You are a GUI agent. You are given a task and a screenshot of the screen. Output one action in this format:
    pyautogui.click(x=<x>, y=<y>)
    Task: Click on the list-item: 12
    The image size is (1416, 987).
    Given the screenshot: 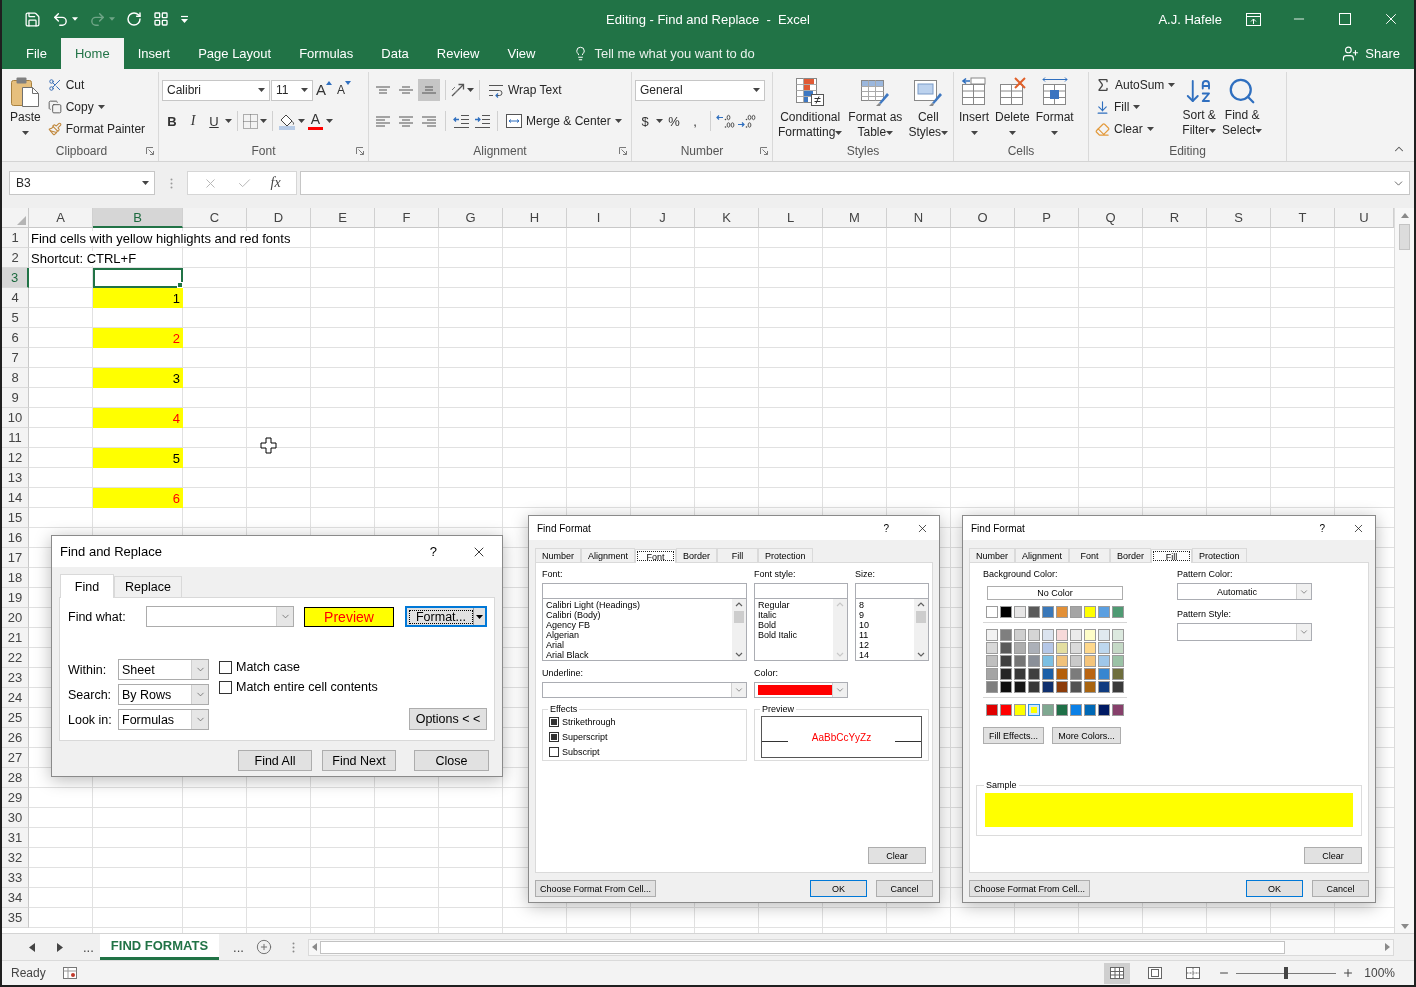 What is the action you would take?
    pyautogui.click(x=864, y=645)
    